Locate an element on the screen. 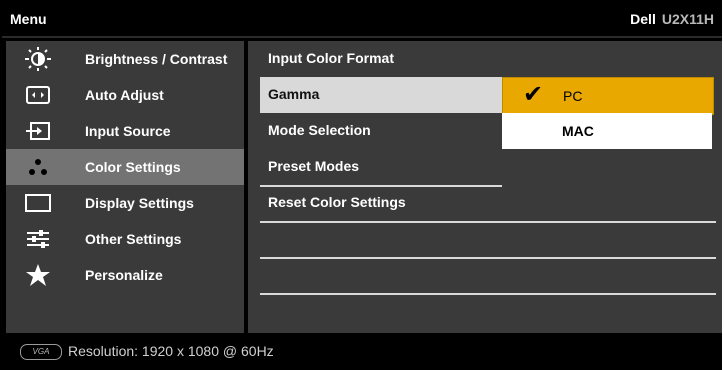  sidebar-item-label: Brightness / Contrast is located at coordinates (156, 59).